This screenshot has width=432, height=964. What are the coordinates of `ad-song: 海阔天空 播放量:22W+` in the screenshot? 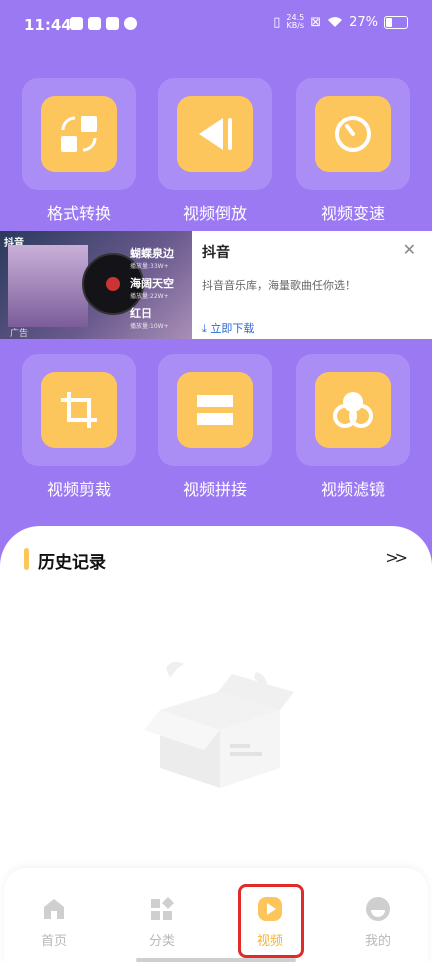 It's located at (152, 288).